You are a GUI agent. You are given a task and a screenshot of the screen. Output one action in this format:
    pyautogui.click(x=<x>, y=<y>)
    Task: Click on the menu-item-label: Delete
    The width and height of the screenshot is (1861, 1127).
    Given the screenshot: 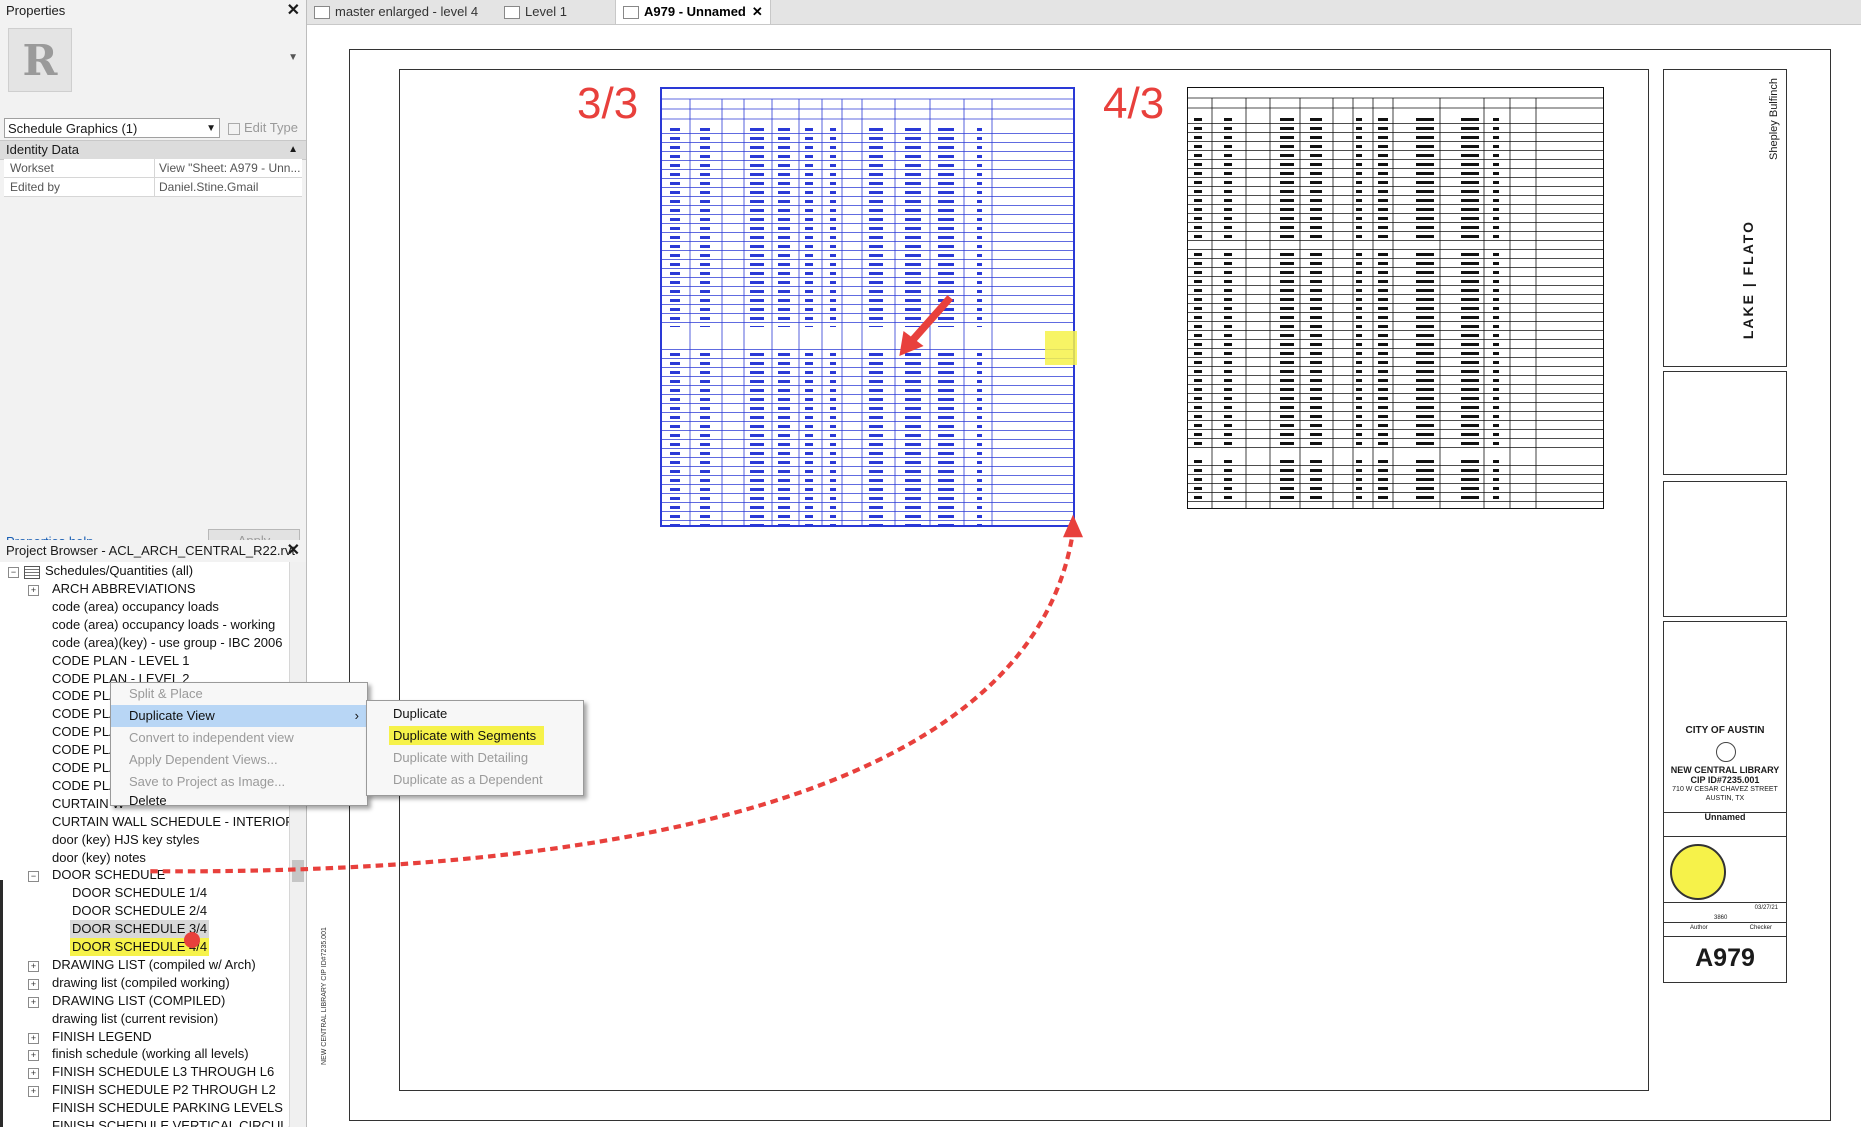 What is the action you would take?
    pyautogui.click(x=148, y=800)
    